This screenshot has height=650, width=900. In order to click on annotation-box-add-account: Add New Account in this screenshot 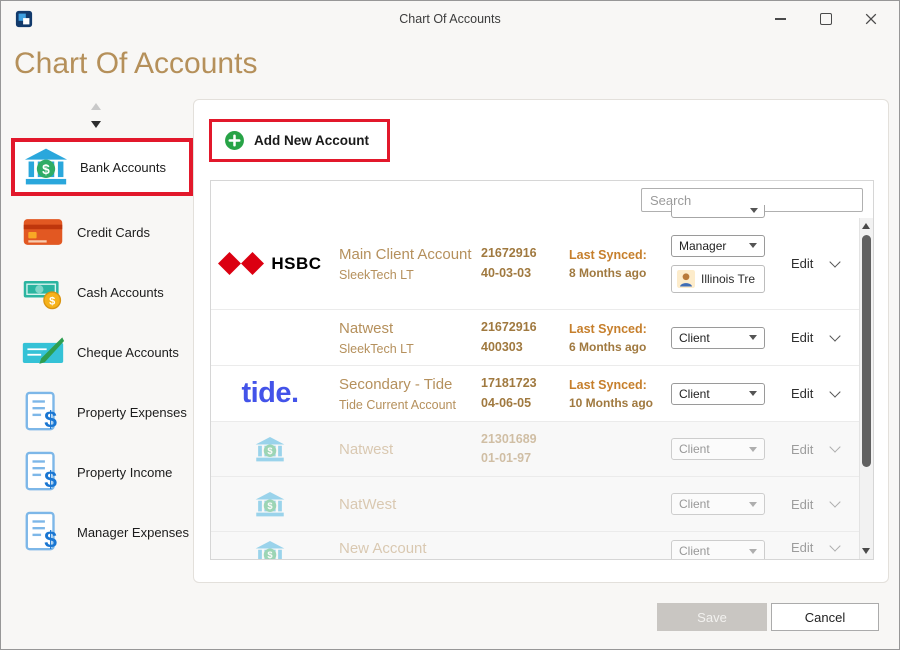, I will do `click(300, 140)`.